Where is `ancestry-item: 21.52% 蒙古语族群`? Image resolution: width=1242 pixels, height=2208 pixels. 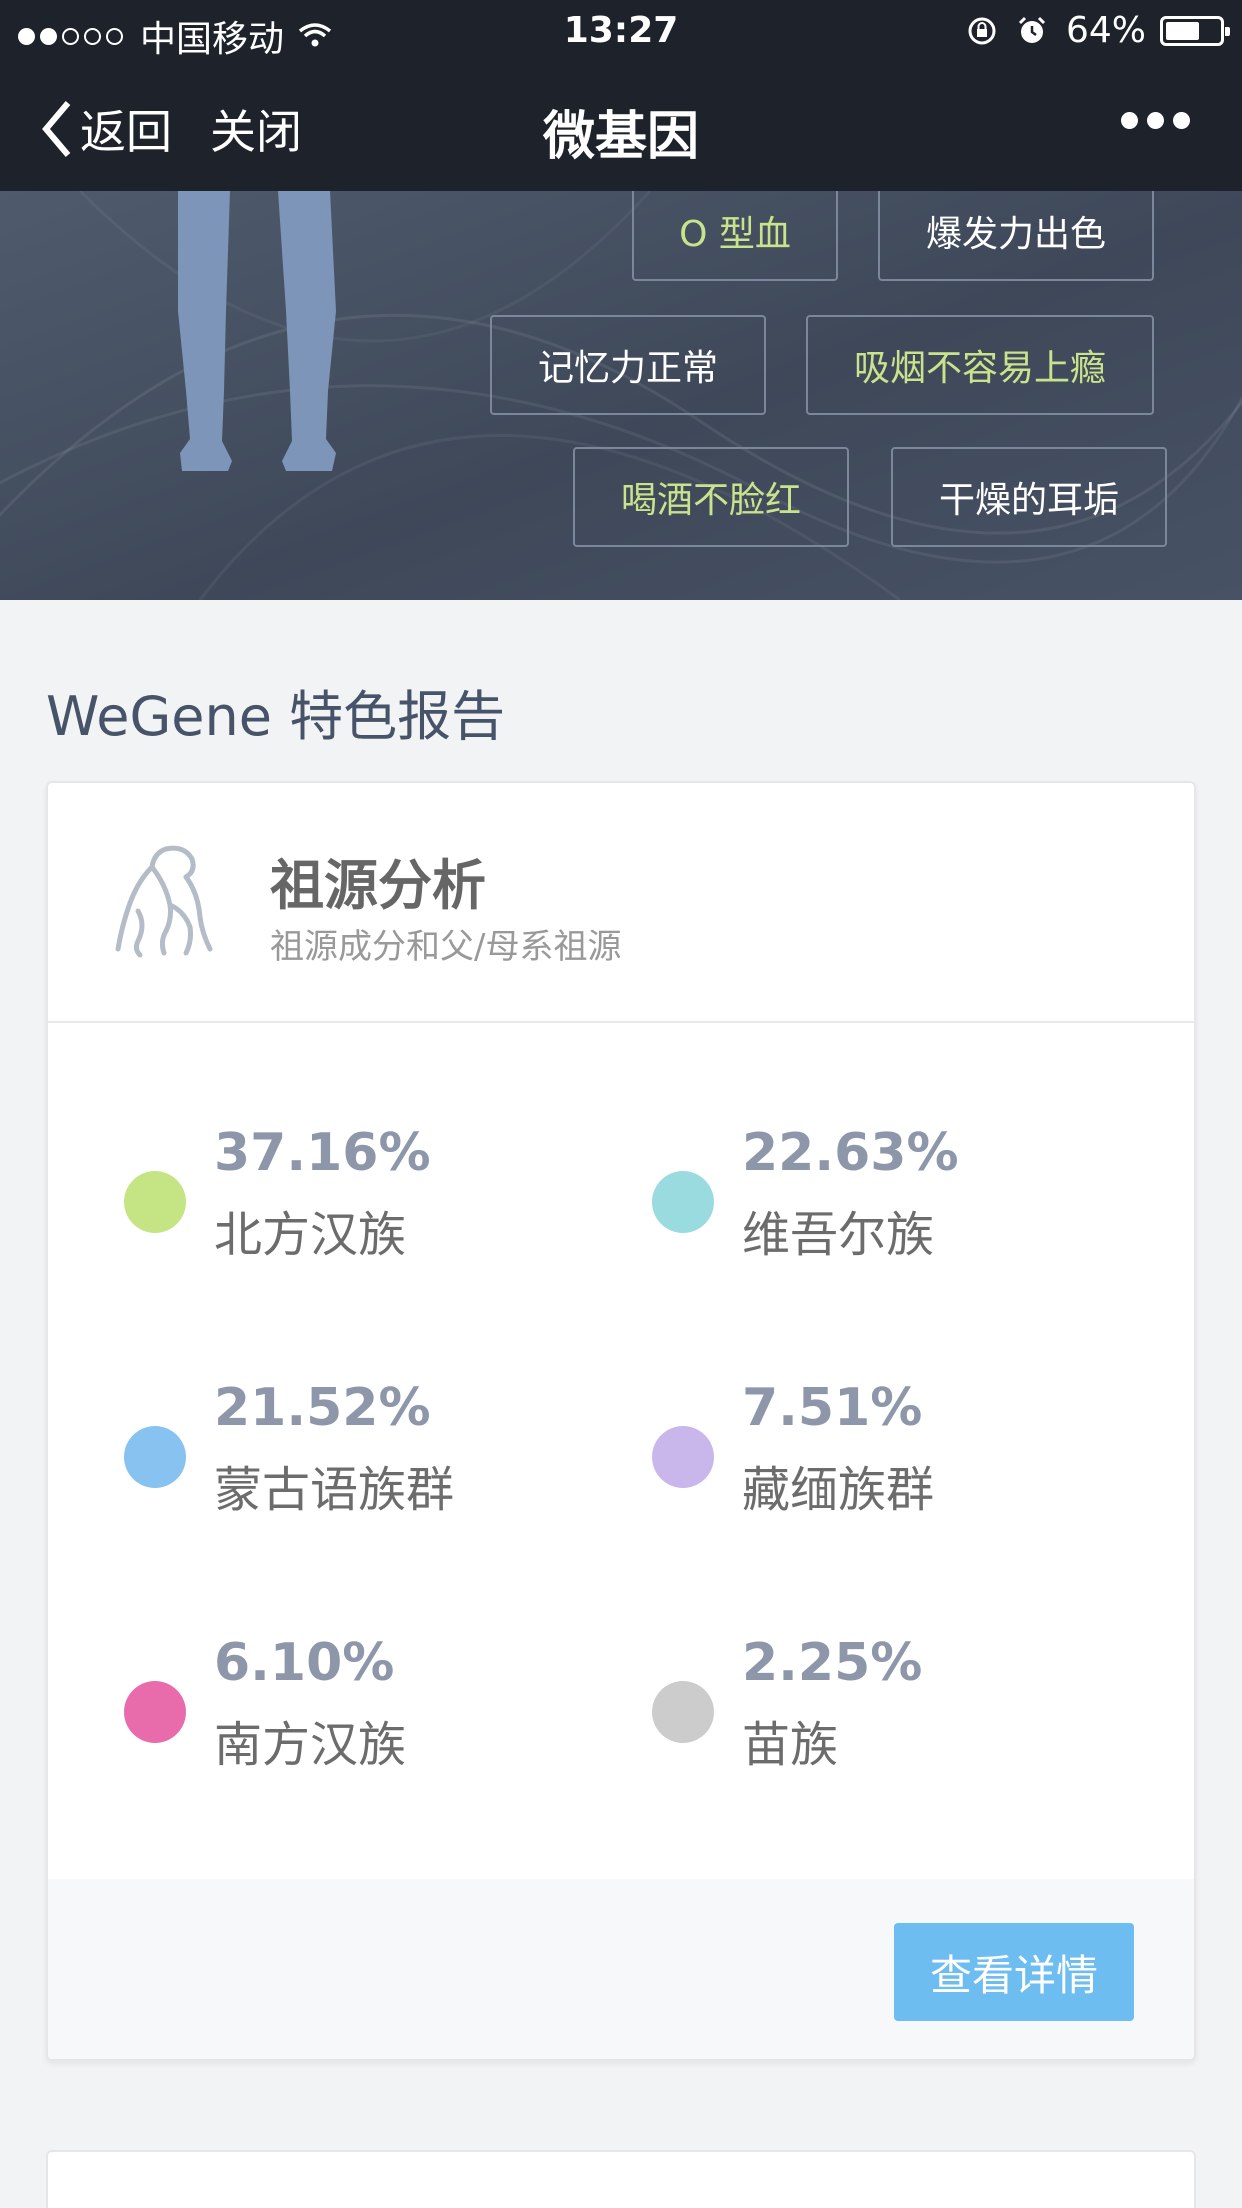 ancestry-item: 21.52% 蒙古语族群 is located at coordinates (384, 1458).